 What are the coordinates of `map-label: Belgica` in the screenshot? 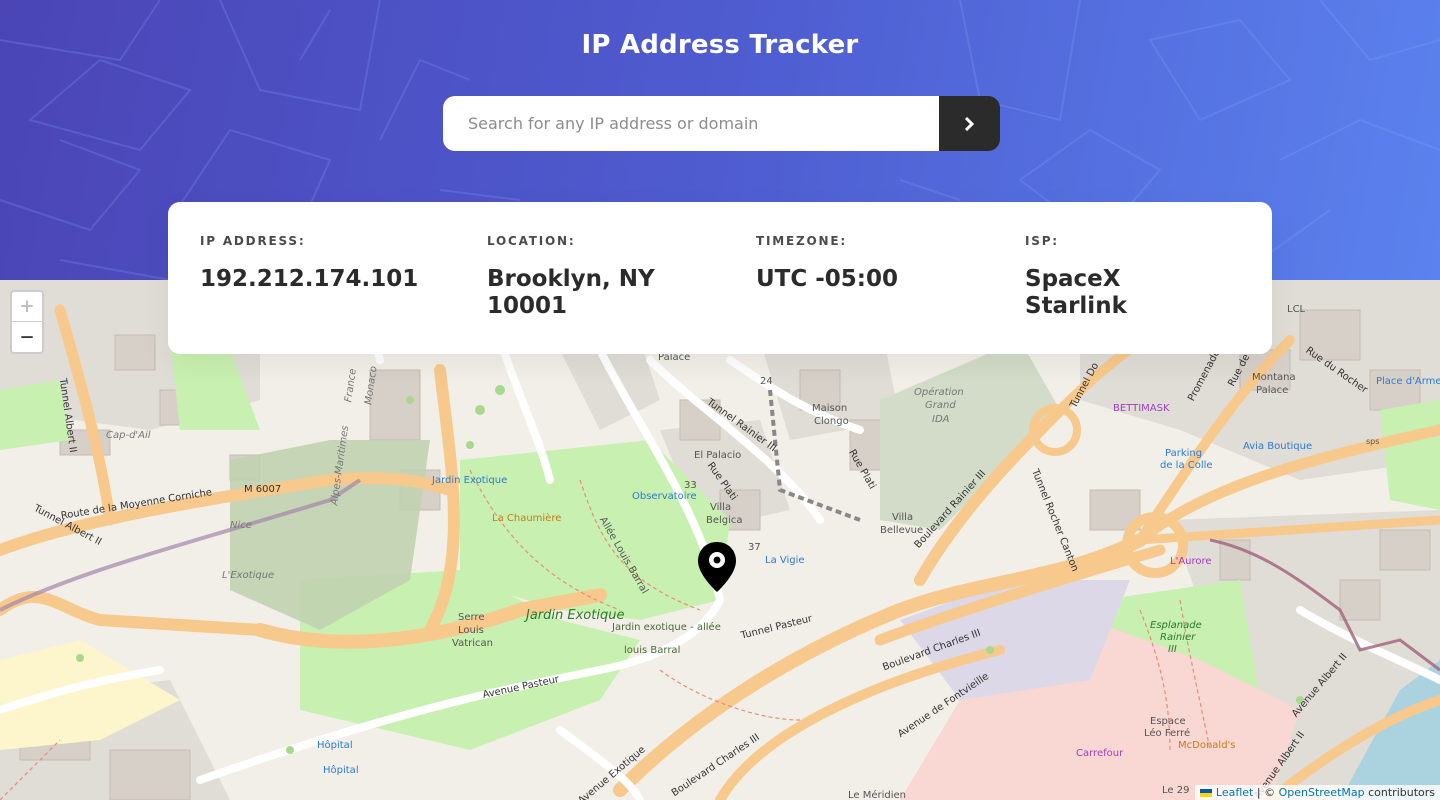 It's located at (724, 520).